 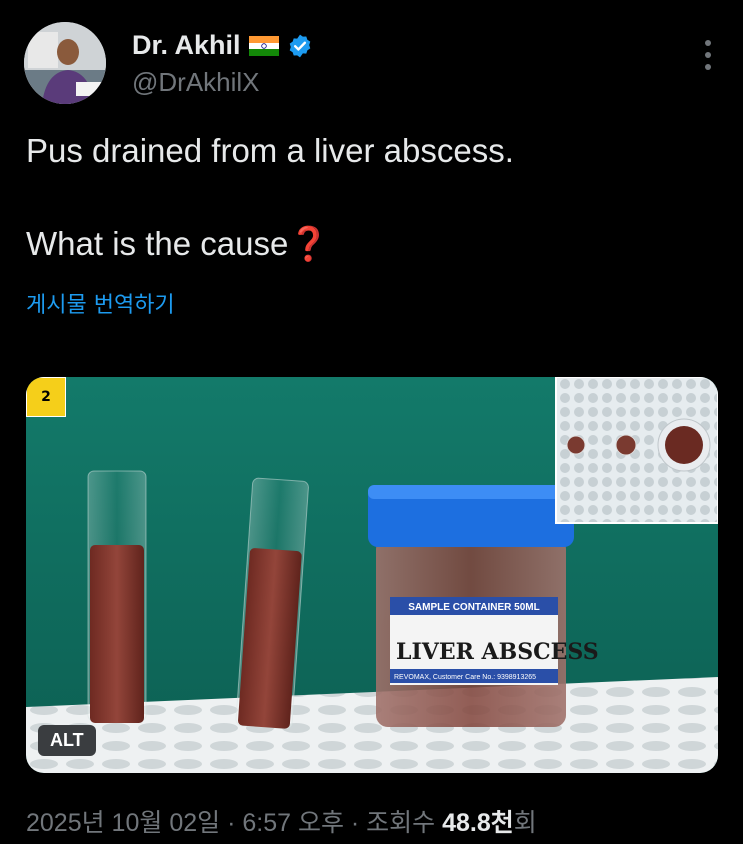 What do you see at coordinates (157, 243) in the screenshot?
I see `tweet-question: What is the cause` at bounding box center [157, 243].